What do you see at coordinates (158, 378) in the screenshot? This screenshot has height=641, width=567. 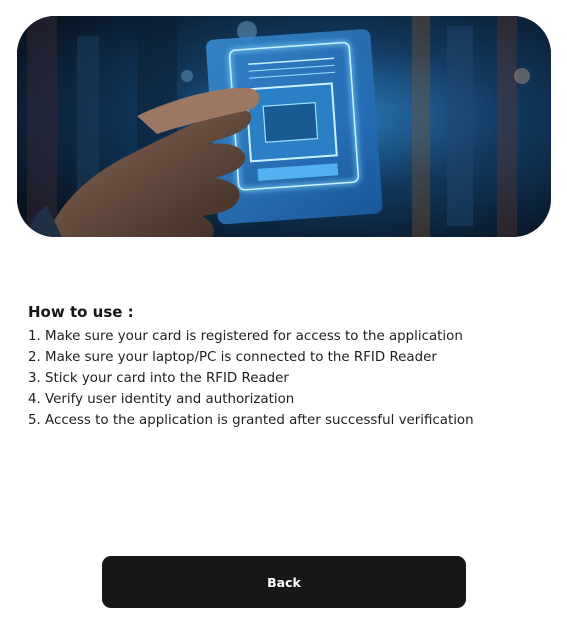 I see `instruction-step: 3. Stick your card into the RFID Reader` at bounding box center [158, 378].